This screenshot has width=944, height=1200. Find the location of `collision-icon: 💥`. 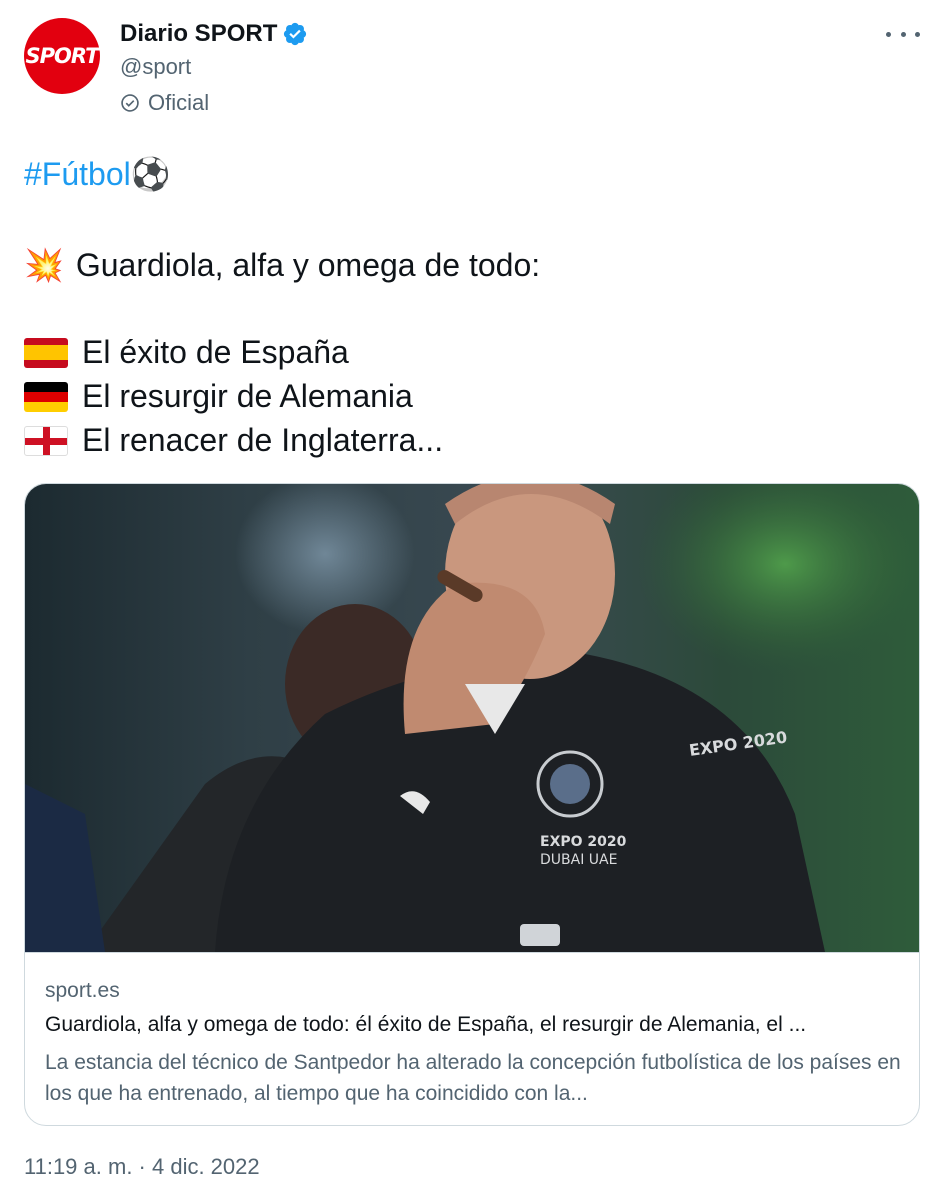

collision-icon: 💥 is located at coordinates (44, 265).